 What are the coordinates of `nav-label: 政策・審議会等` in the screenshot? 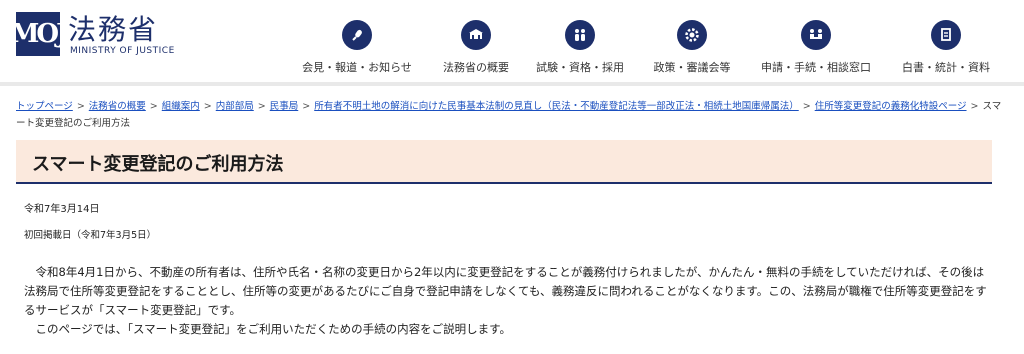 It's located at (692, 67).